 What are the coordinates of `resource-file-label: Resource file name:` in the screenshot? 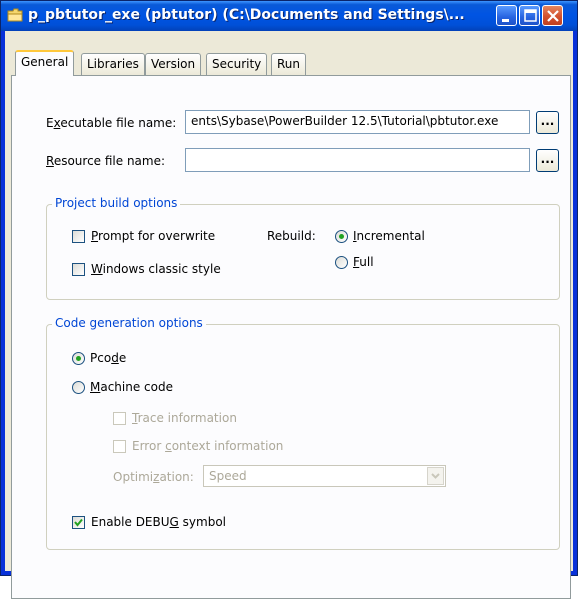 It's located at (106, 161).